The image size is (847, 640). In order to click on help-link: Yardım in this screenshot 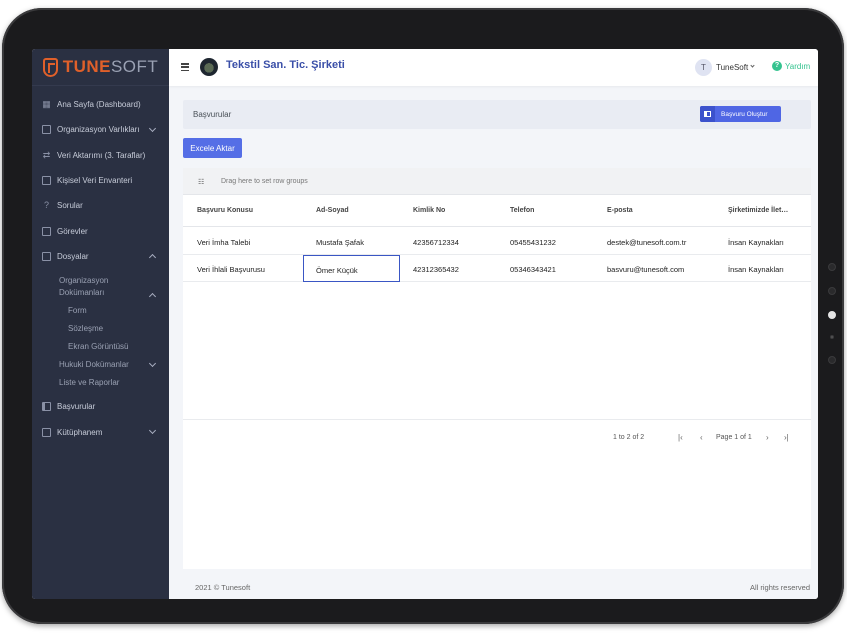, I will do `click(797, 66)`.